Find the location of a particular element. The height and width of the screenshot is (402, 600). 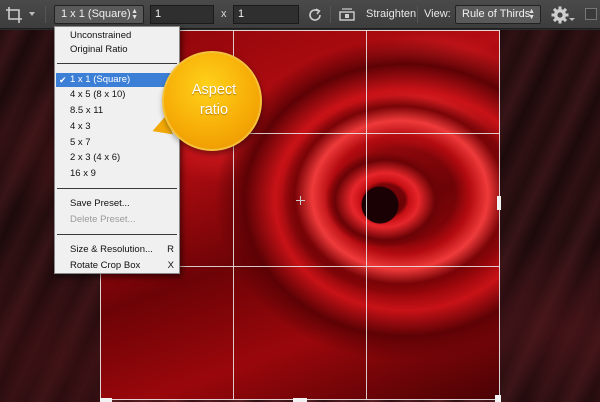

level-icon is located at coordinates (347, 15).